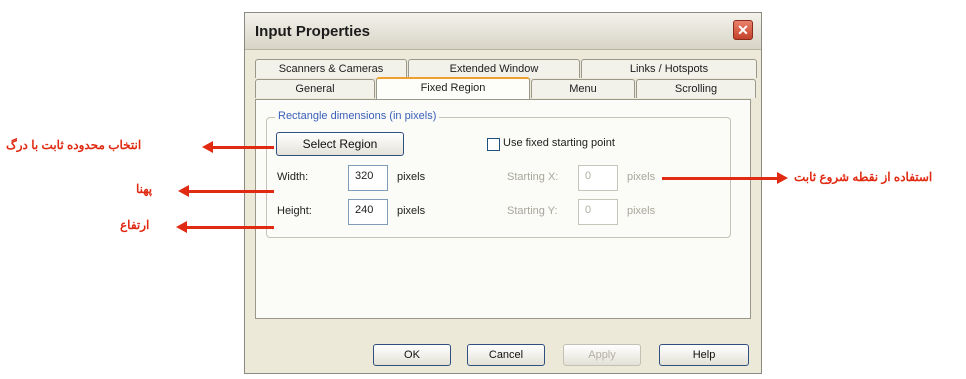 The height and width of the screenshot is (379, 966). I want to click on width-annotation: پهنا, so click(144, 189).